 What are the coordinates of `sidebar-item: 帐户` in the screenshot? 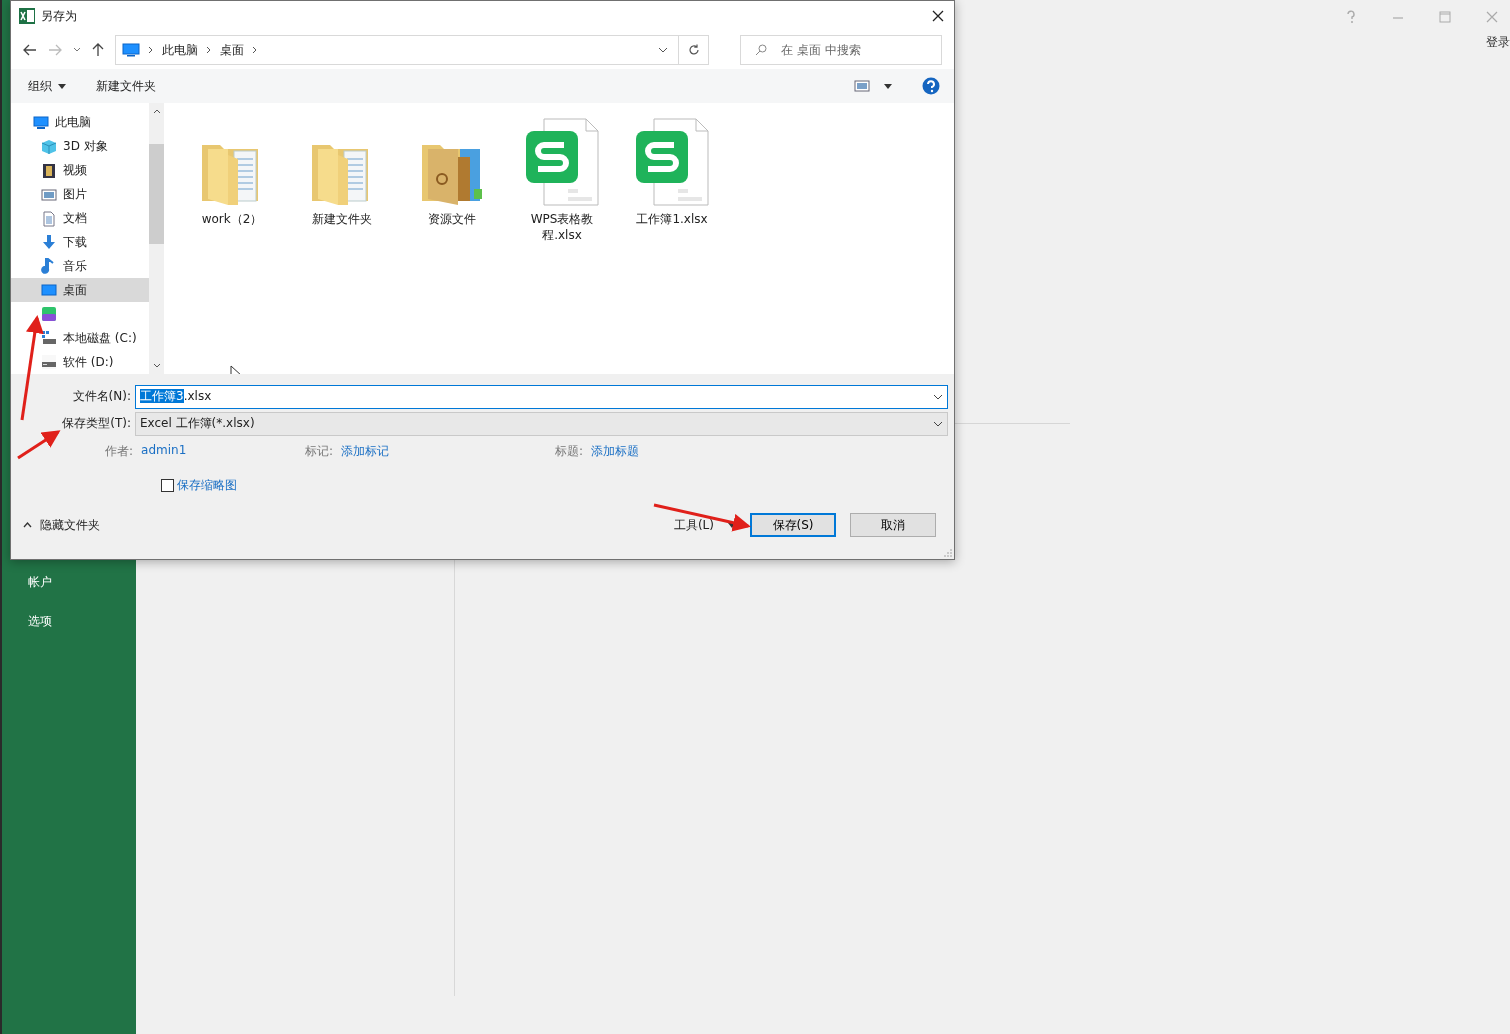 It's located at (82, 582).